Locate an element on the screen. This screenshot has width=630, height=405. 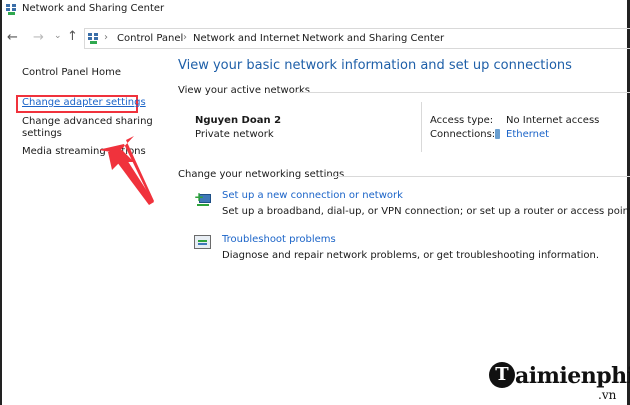
breadcrumb-network-internet: Network and Internet is located at coordinates (246, 38).